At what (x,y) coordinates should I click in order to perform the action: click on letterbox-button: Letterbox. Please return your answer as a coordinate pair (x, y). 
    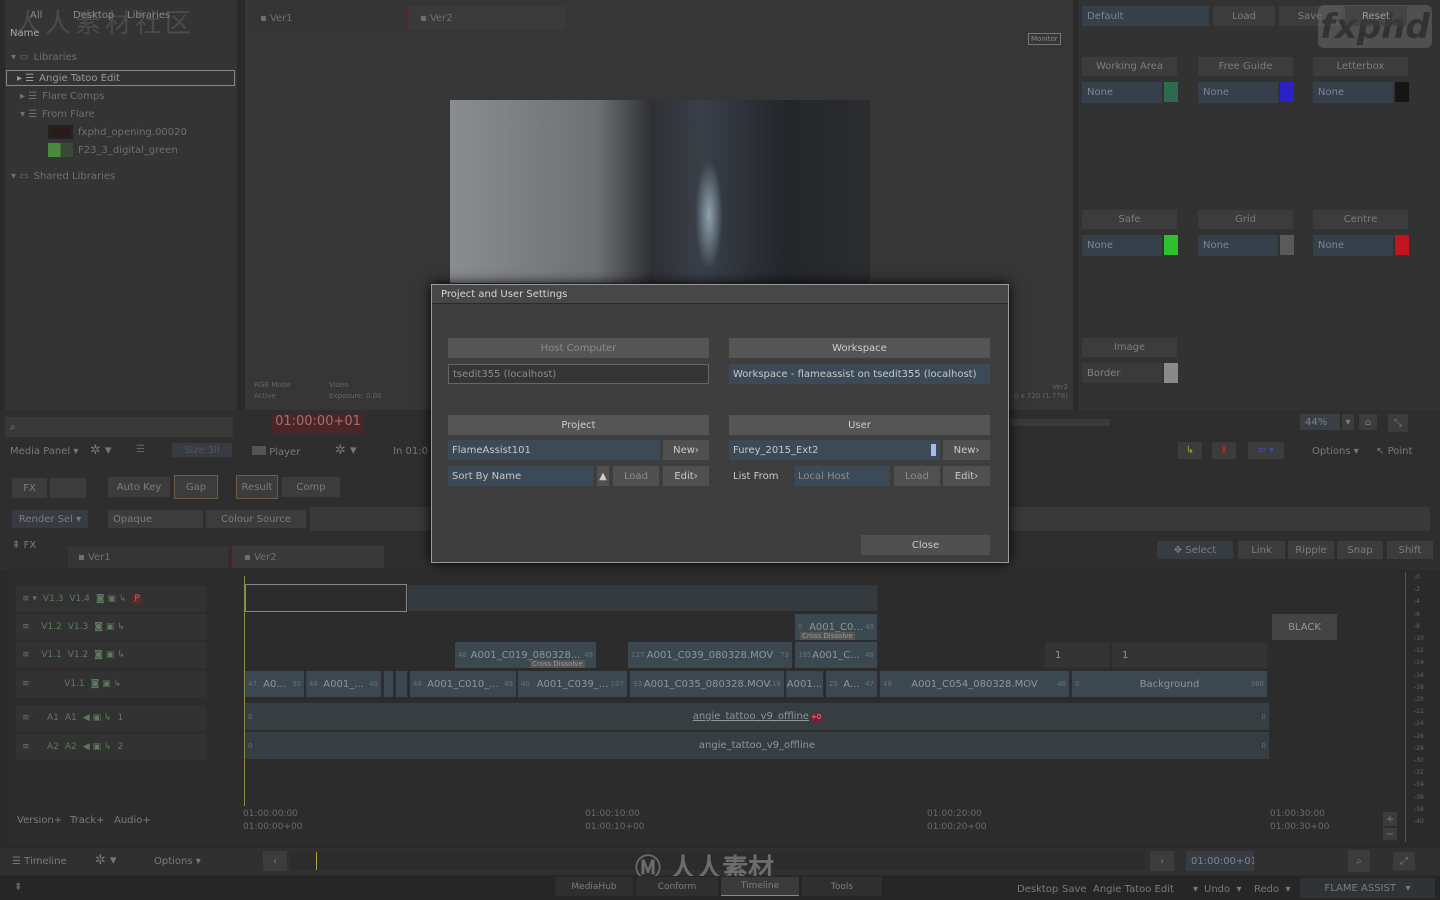
    Looking at the image, I should click on (1360, 66).